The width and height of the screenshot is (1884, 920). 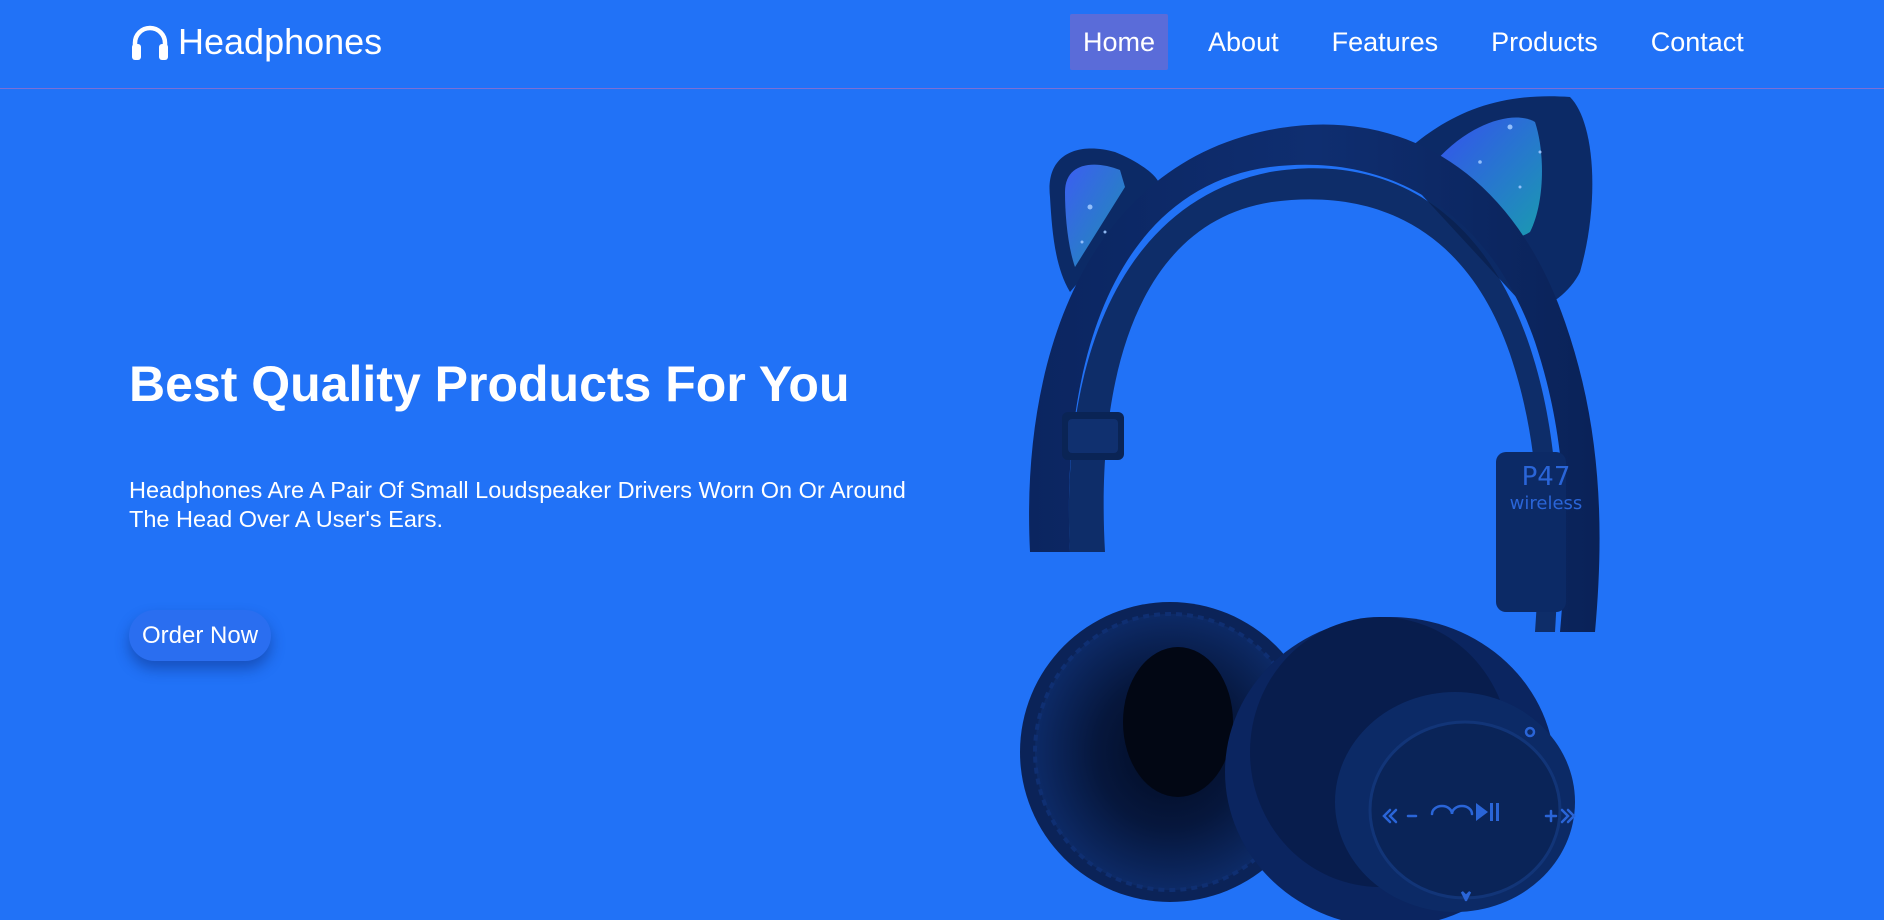 What do you see at coordinates (489, 384) in the screenshot?
I see `hero-title: Best Quality Products For You` at bounding box center [489, 384].